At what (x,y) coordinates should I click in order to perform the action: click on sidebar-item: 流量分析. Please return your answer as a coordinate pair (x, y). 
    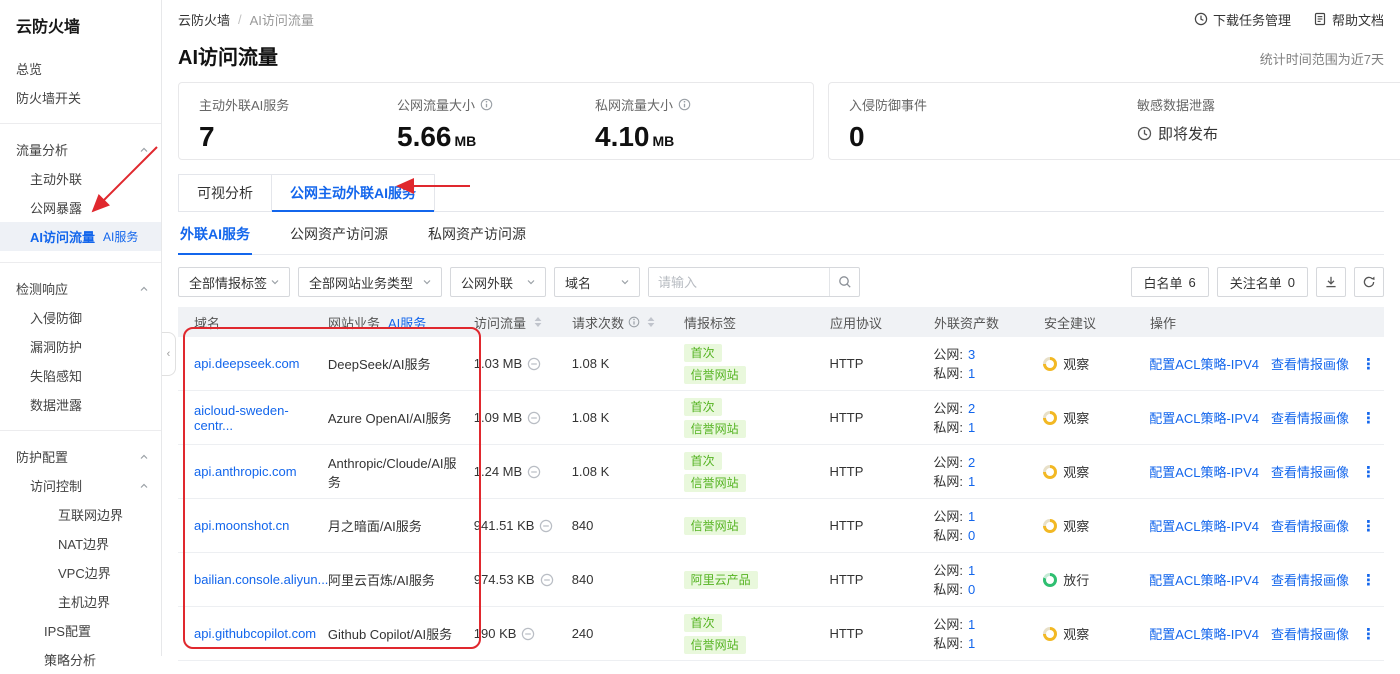
    Looking at the image, I should click on (80, 149).